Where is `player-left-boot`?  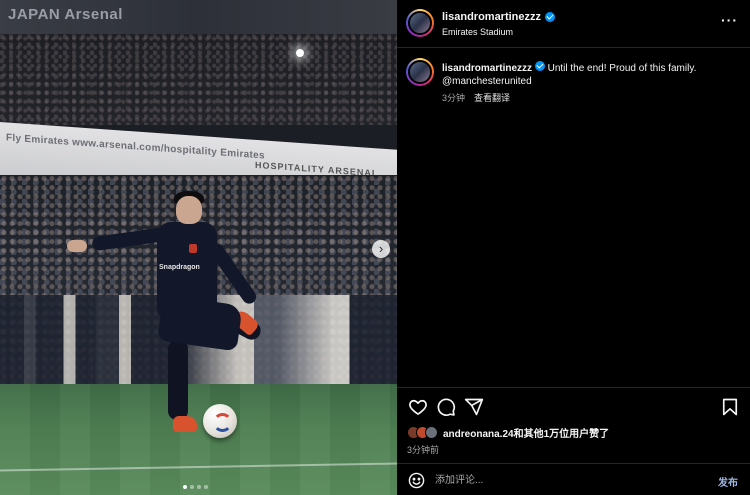 player-left-boot is located at coordinates (185, 424).